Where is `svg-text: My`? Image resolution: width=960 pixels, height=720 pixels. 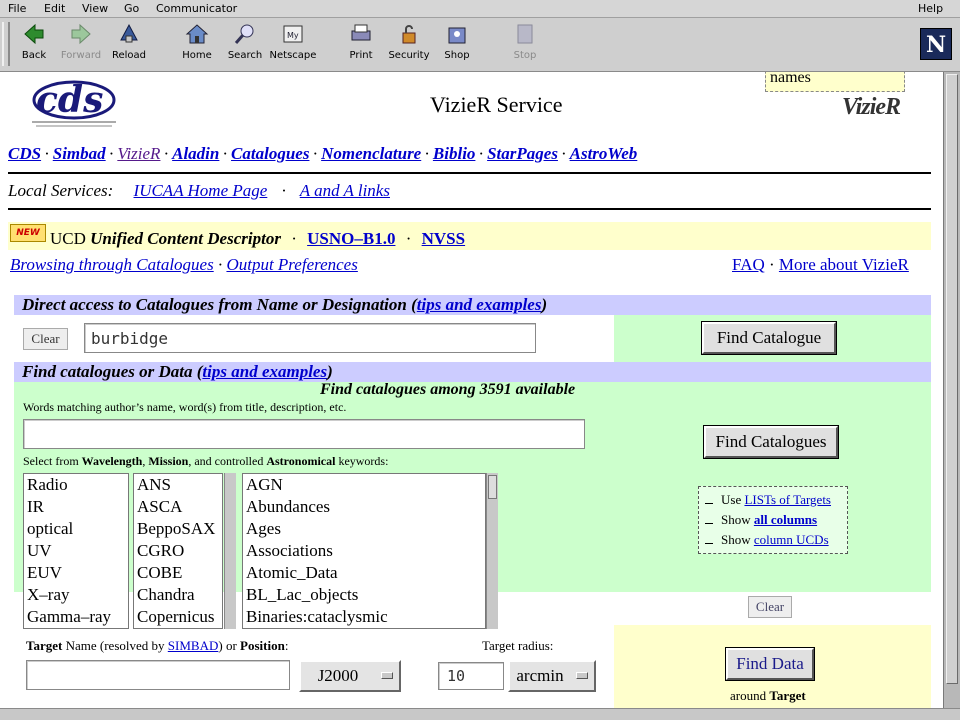
svg-text: My is located at coordinates (293, 35).